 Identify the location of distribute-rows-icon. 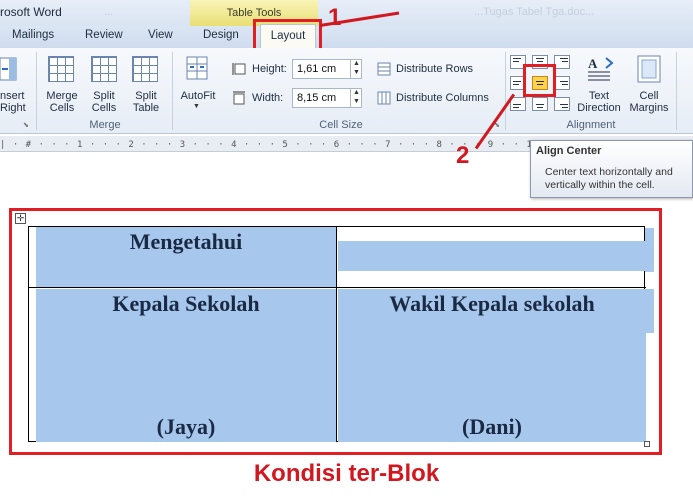
(384, 69).